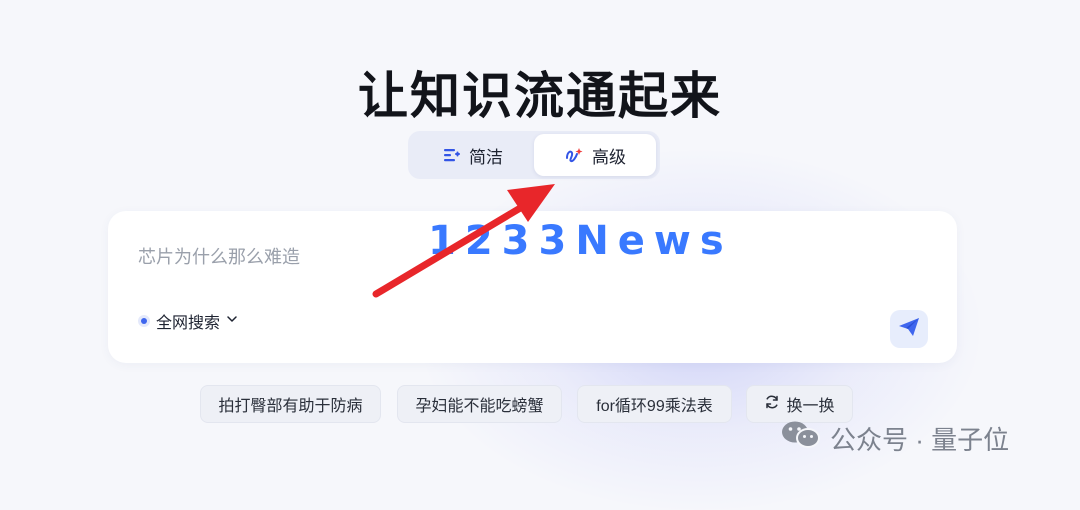  Describe the element at coordinates (654, 404) in the screenshot. I see `suggestion-chip: for循环99乘法表` at that location.